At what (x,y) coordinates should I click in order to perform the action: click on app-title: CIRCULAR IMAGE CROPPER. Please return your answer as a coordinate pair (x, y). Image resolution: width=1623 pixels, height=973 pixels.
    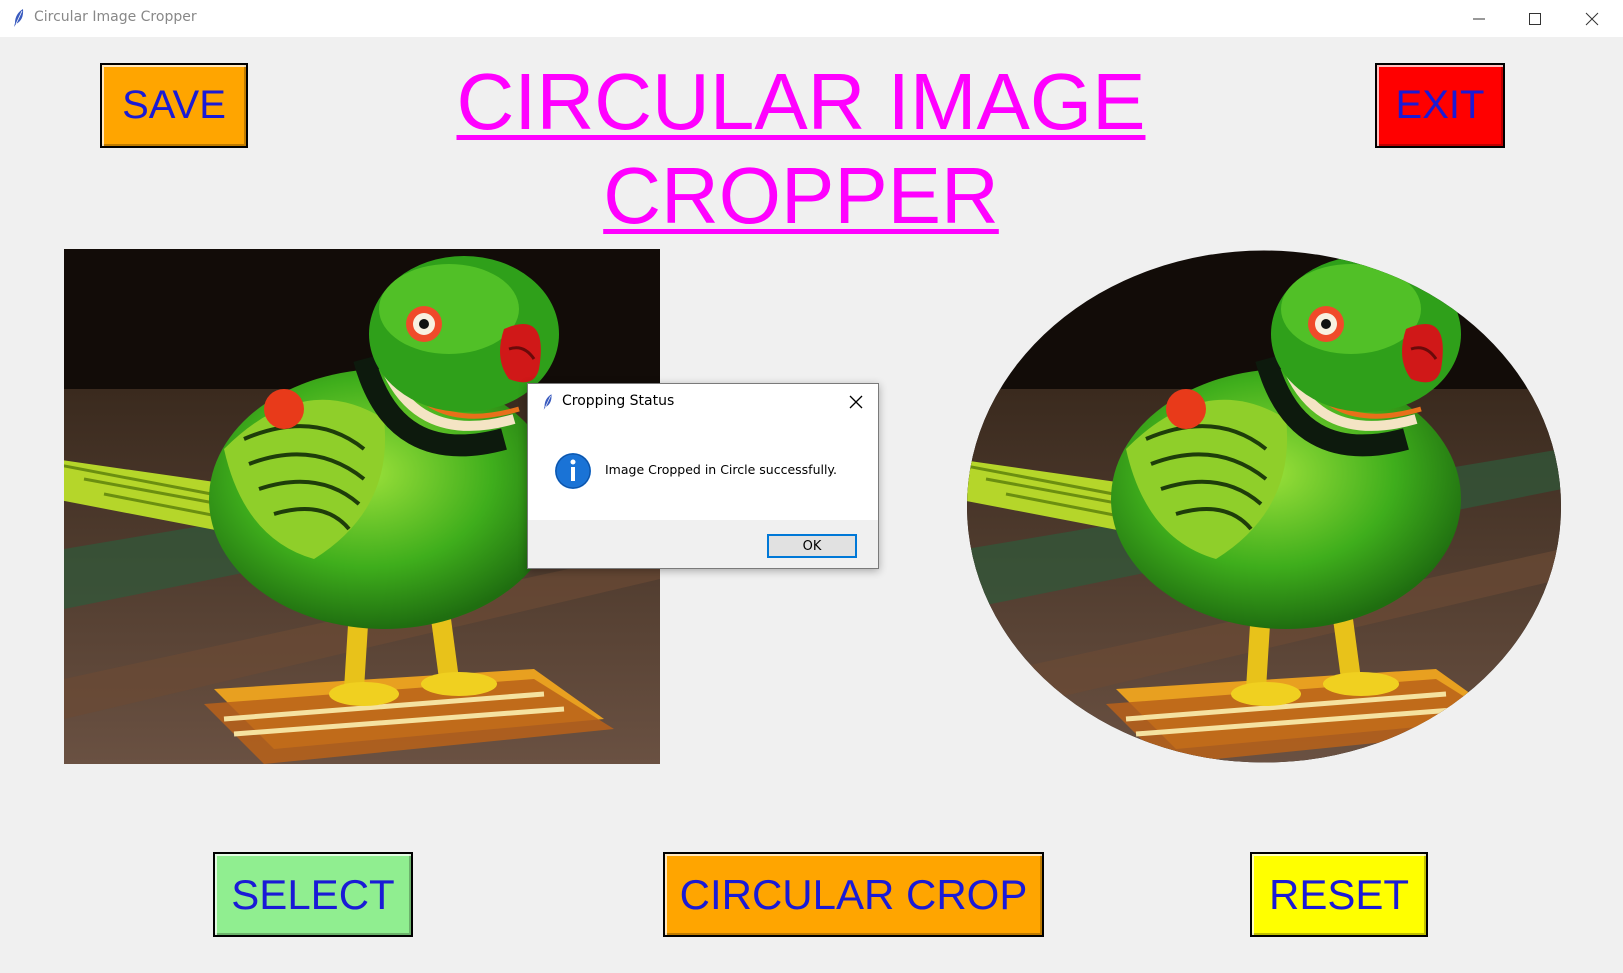
    Looking at the image, I should click on (801, 148).